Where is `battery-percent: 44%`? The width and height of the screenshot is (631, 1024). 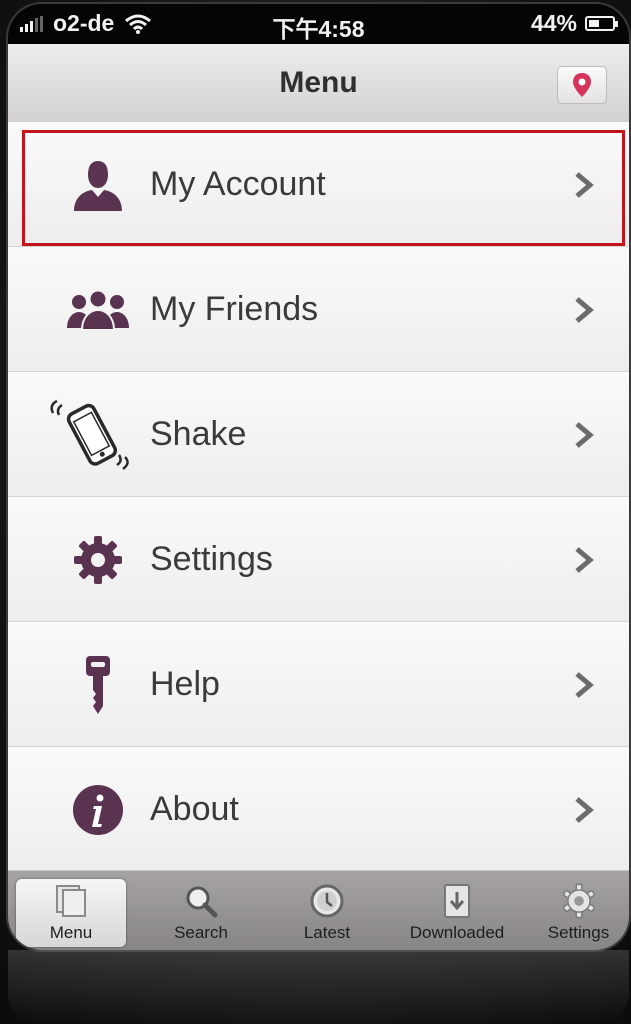 battery-percent: 44% is located at coordinates (553, 23).